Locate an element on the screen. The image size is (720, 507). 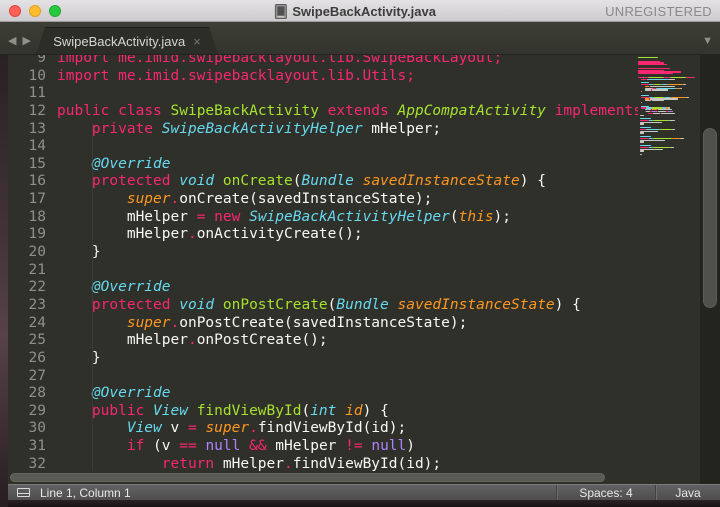
unregistered-label: UNREGISTERED is located at coordinates (658, 11).